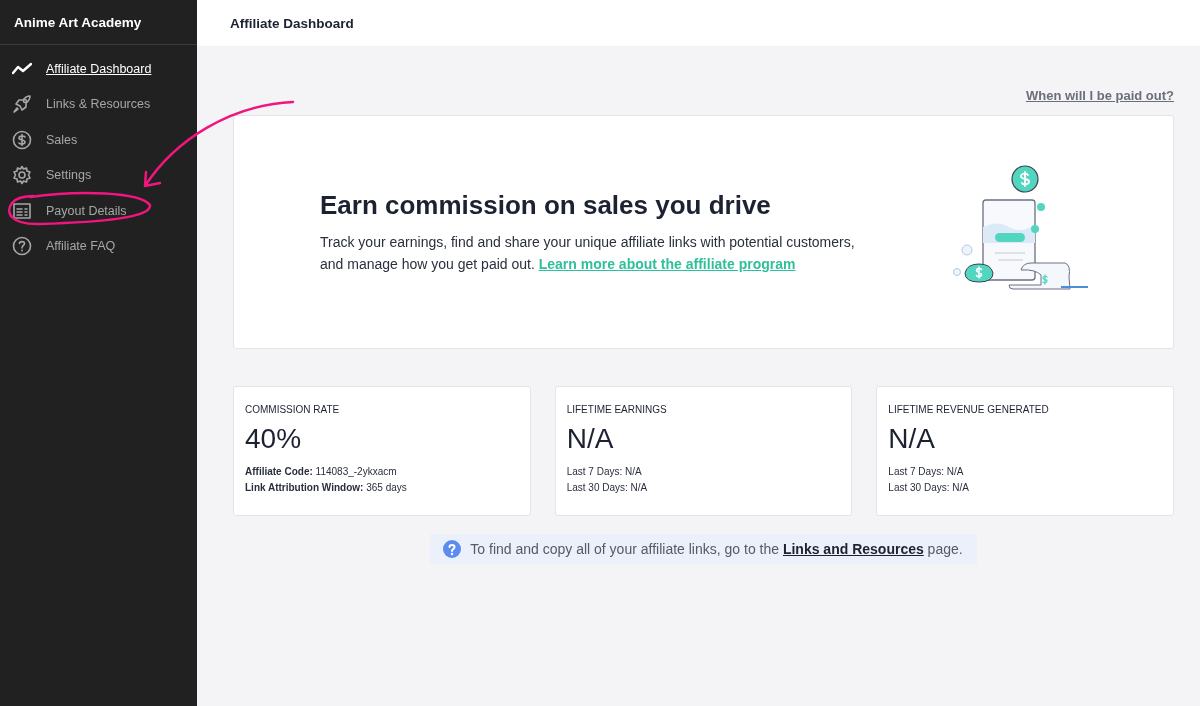  Describe the element at coordinates (1099, 95) in the screenshot. I see `payout-link: When will I be paid out?` at that location.